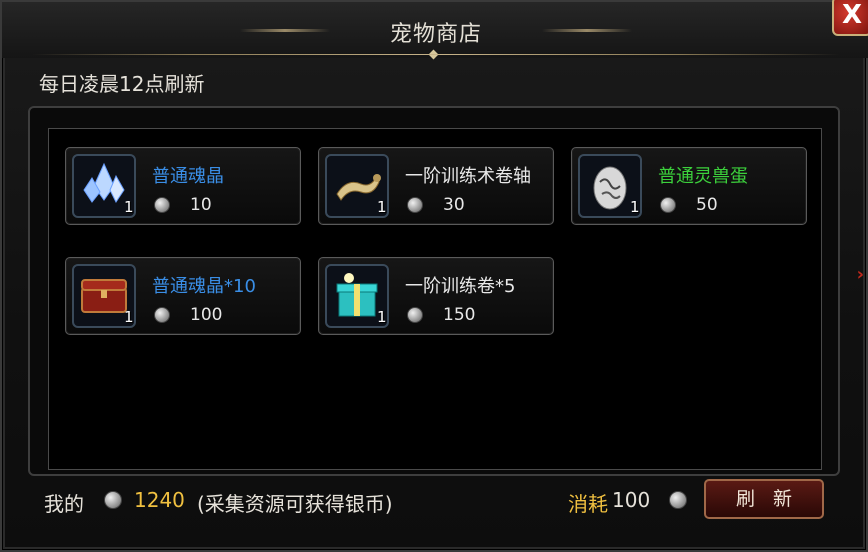  I want to click on refresh-button: 刷新, so click(764, 499).